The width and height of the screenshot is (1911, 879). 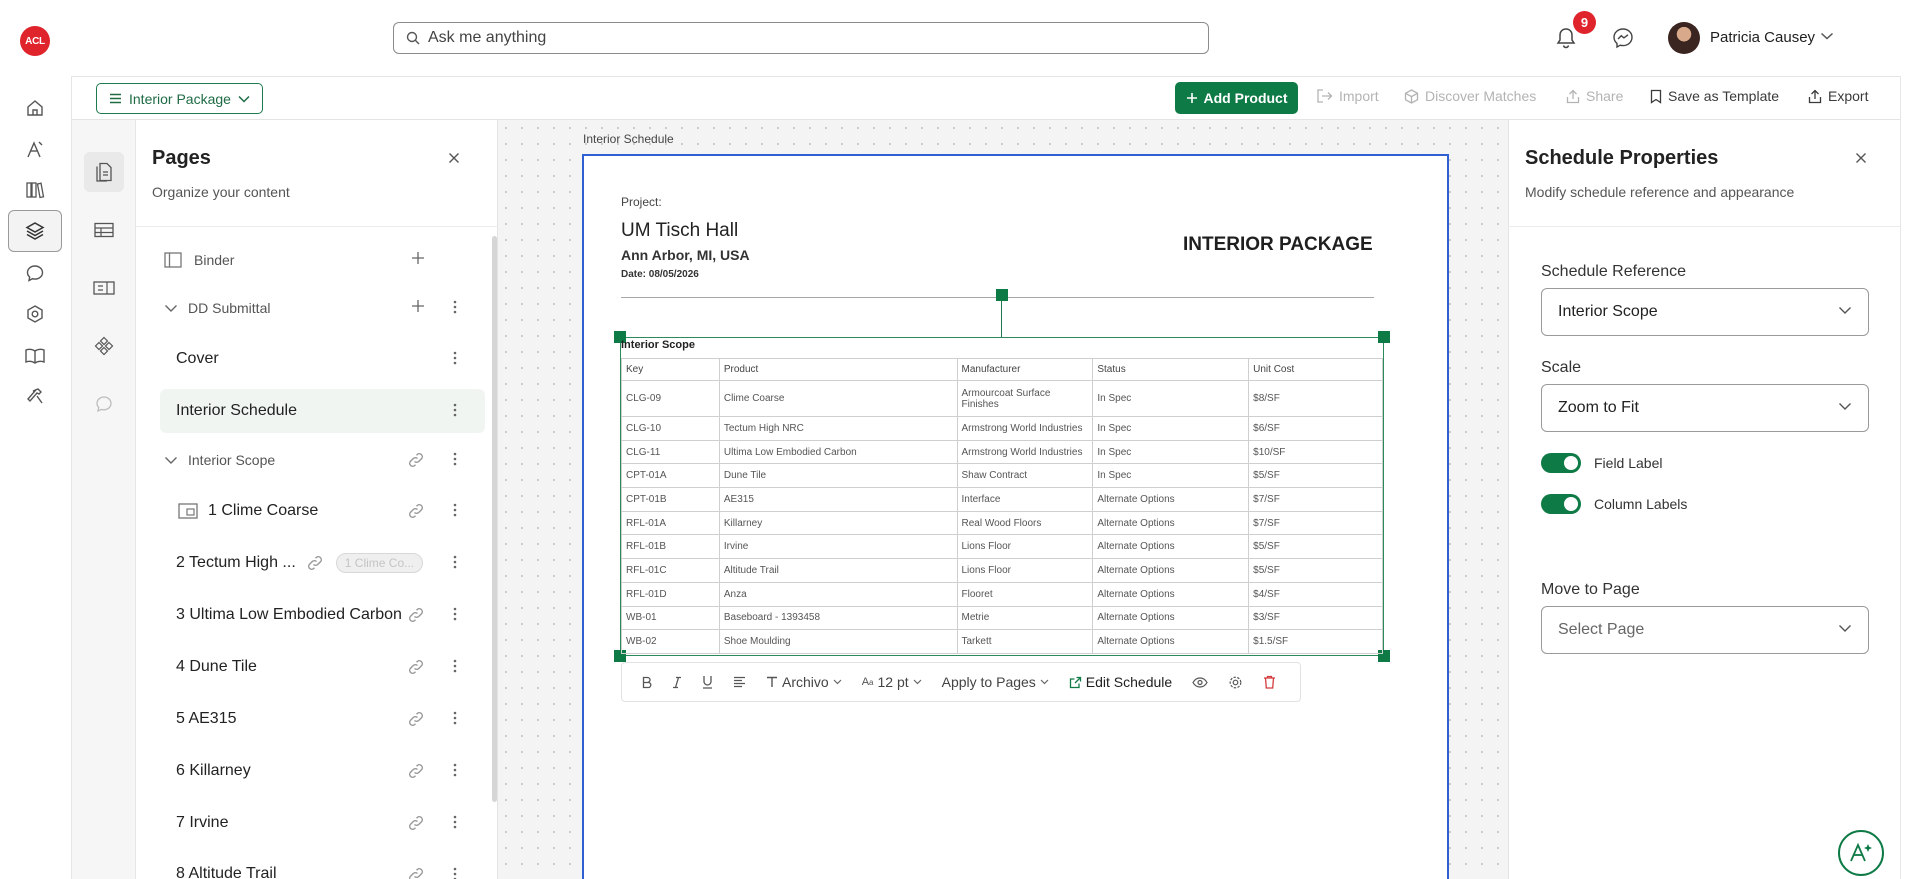 I want to click on product-page-row: 1 Clime Coarse, so click(x=322, y=511).